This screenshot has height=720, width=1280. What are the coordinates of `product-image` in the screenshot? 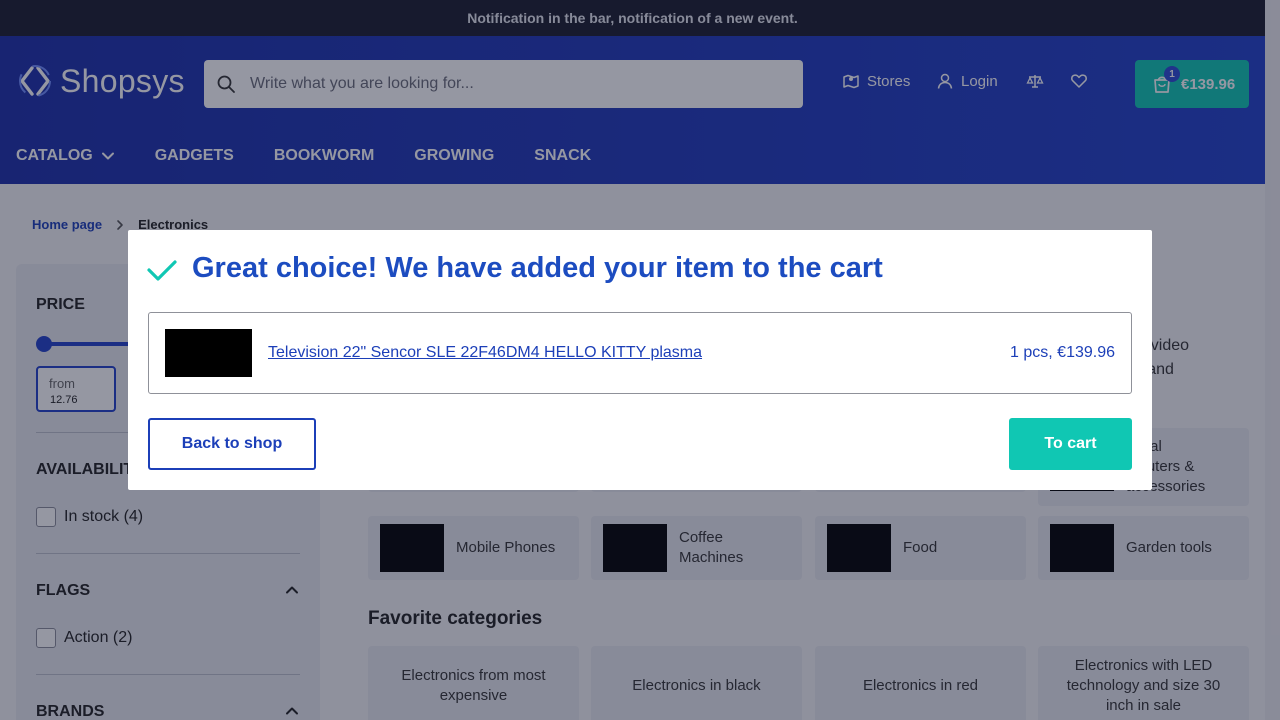 It's located at (208, 353).